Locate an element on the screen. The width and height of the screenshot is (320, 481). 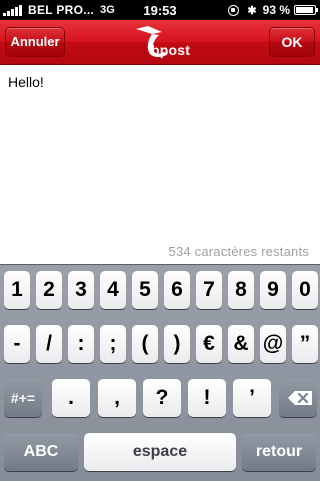
key-1: 1 is located at coordinates (17, 290).